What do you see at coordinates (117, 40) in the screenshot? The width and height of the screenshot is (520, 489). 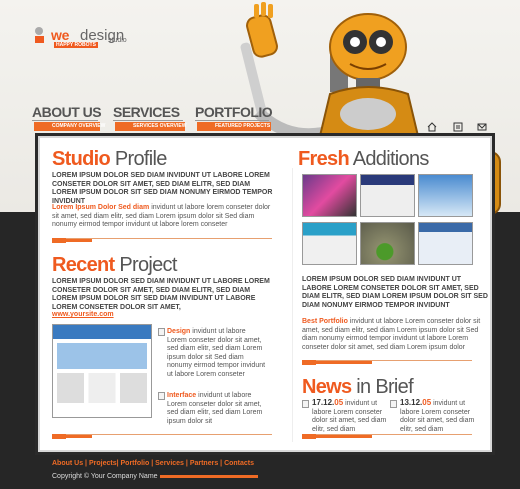 I see `logo-studio: studio` at bounding box center [117, 40].